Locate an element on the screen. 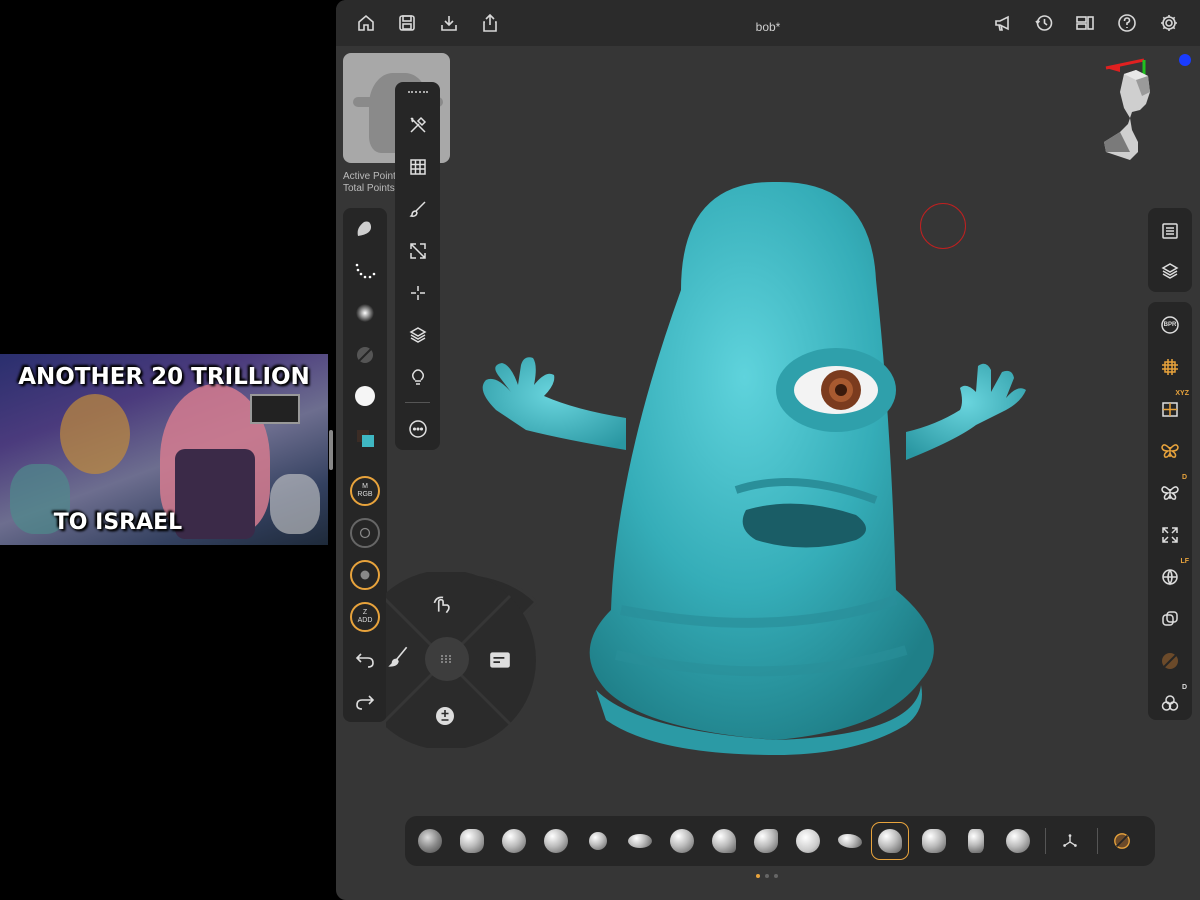 The image size is (1200, 900). video-caption-bottom: TO ISRAEL is located at coordinates (118, 522).